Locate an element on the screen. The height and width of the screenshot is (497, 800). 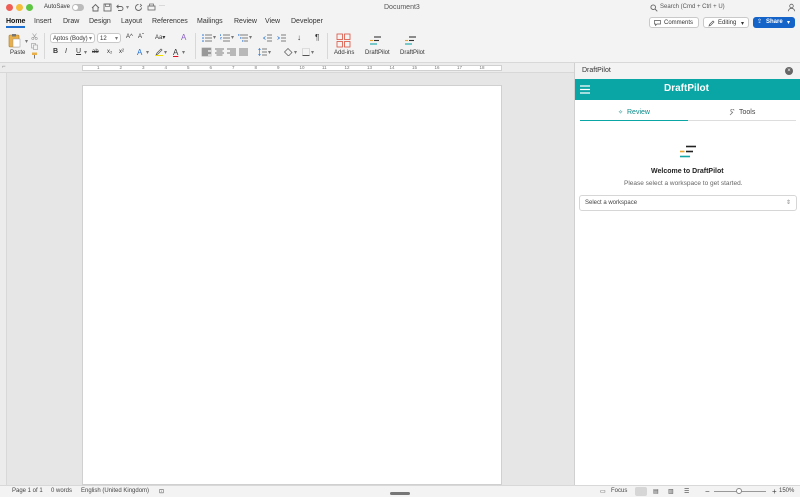
text-effects-icon: A is located at coordinates (139, 52).